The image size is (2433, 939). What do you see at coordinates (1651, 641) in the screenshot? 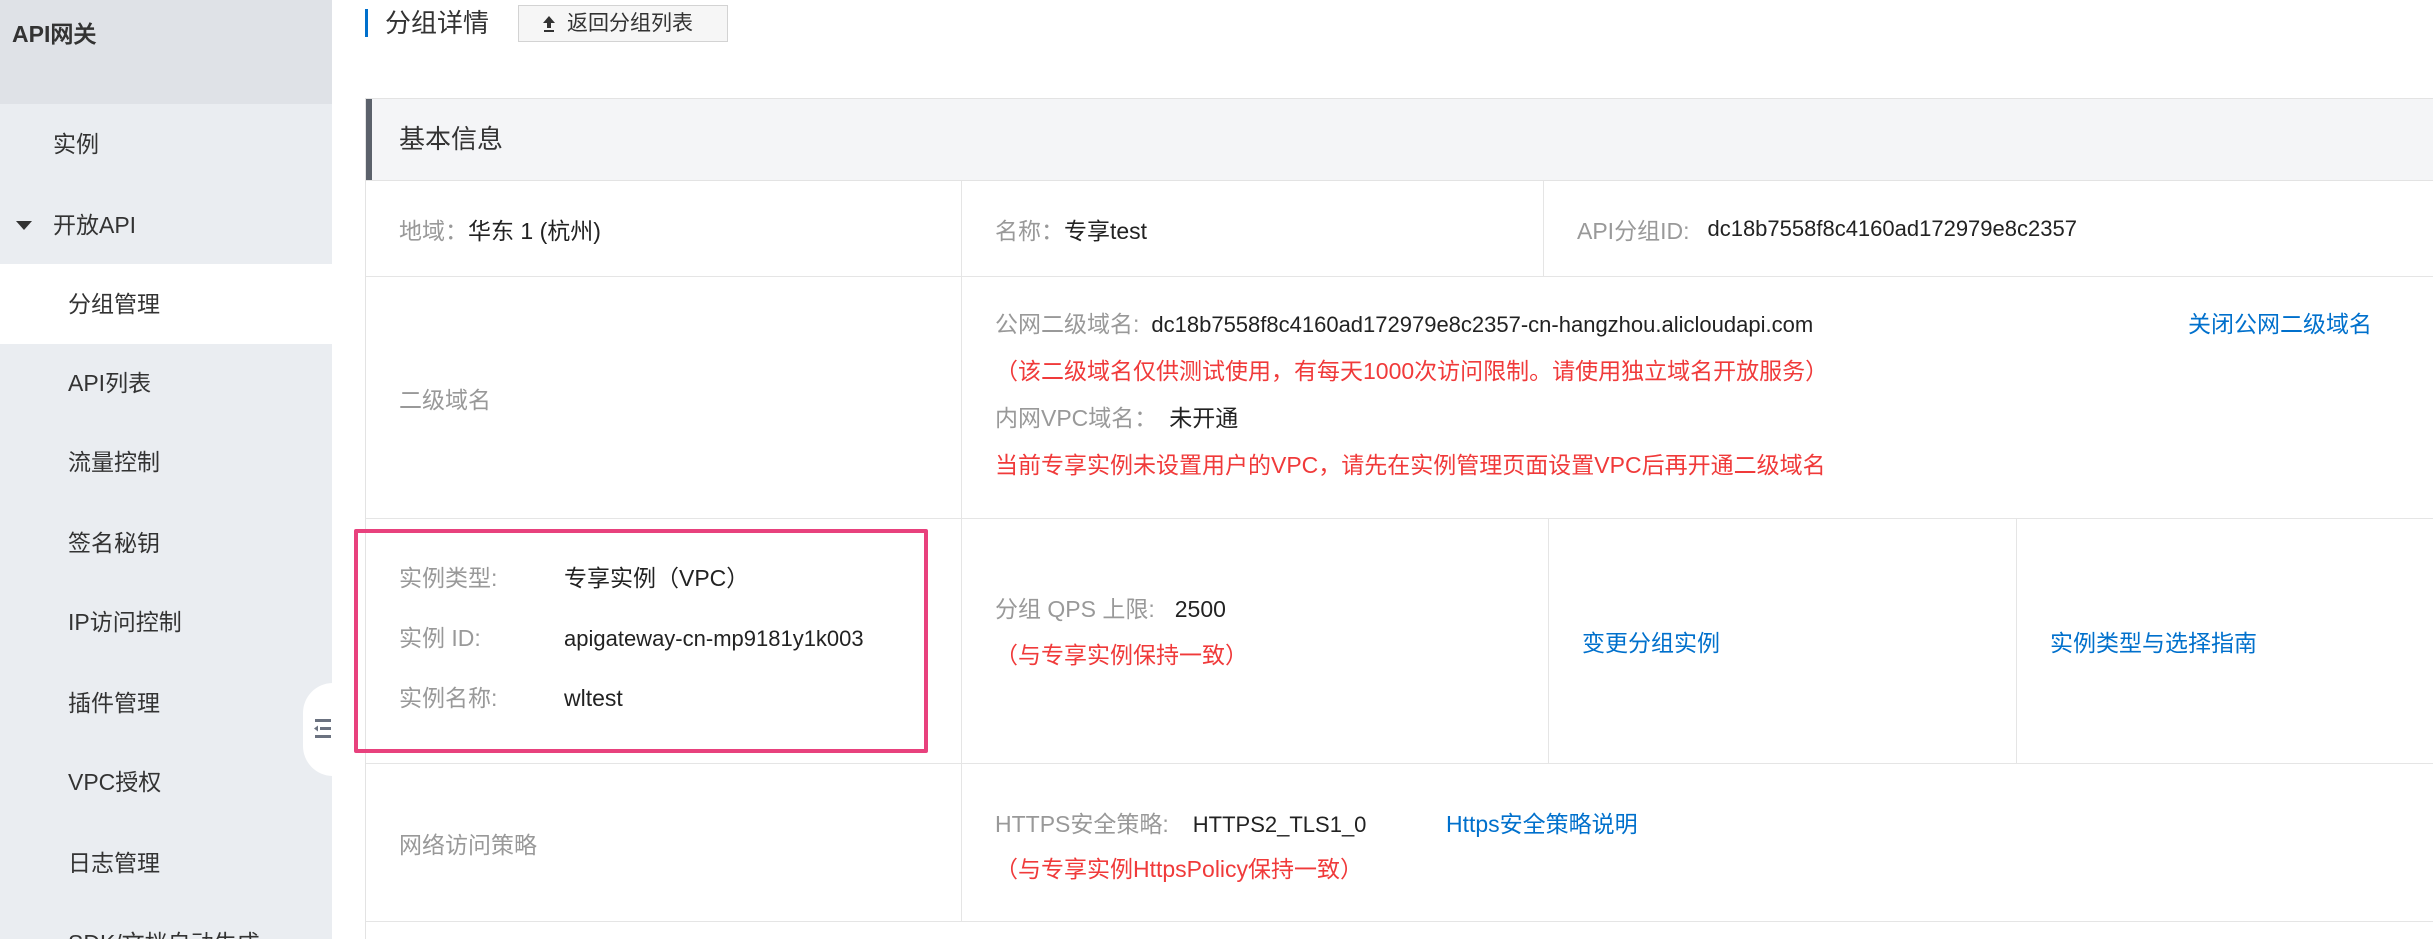
I see `change-group-instance-link: 变更分组实例` at bounding box center [1651, 641].